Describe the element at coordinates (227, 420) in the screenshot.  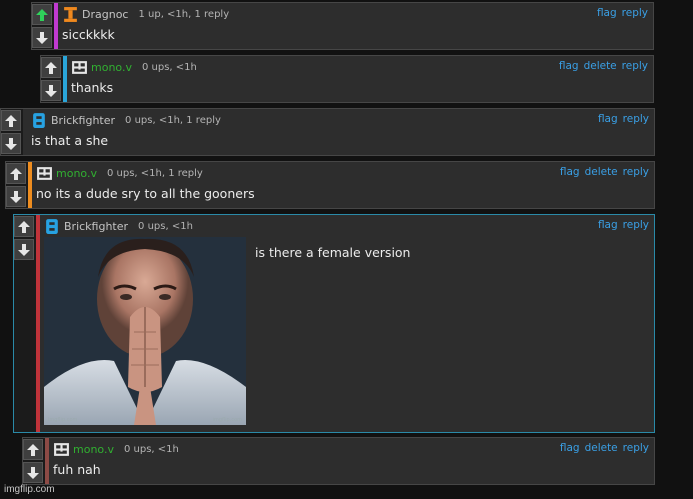
I see `image-watermark-right: imgflip.com` at that location.